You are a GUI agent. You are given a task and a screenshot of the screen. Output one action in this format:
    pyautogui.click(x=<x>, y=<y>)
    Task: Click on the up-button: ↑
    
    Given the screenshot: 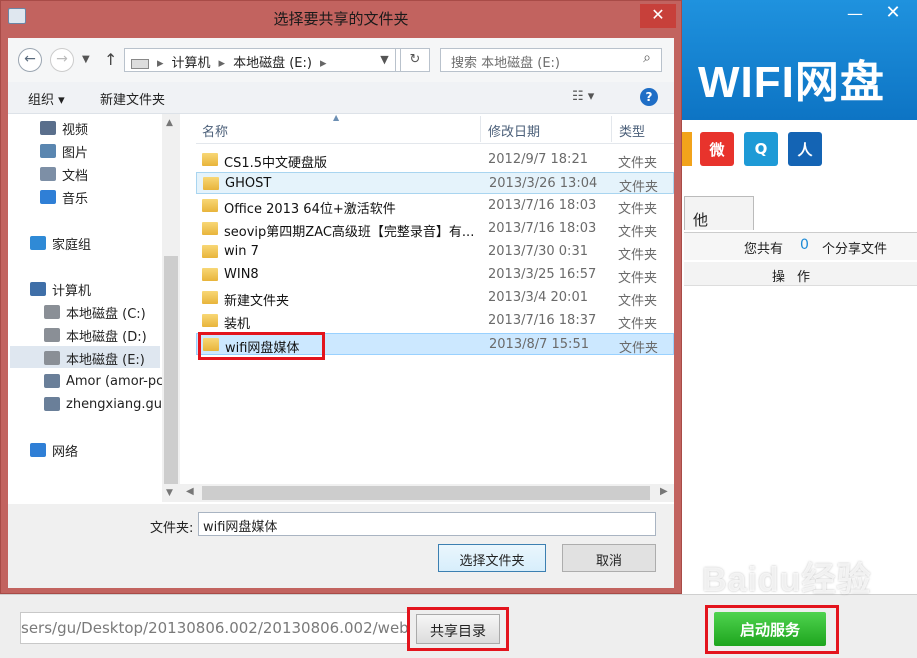 What is the action you would take?
    pyautogui.click(x=110, y=59)
    